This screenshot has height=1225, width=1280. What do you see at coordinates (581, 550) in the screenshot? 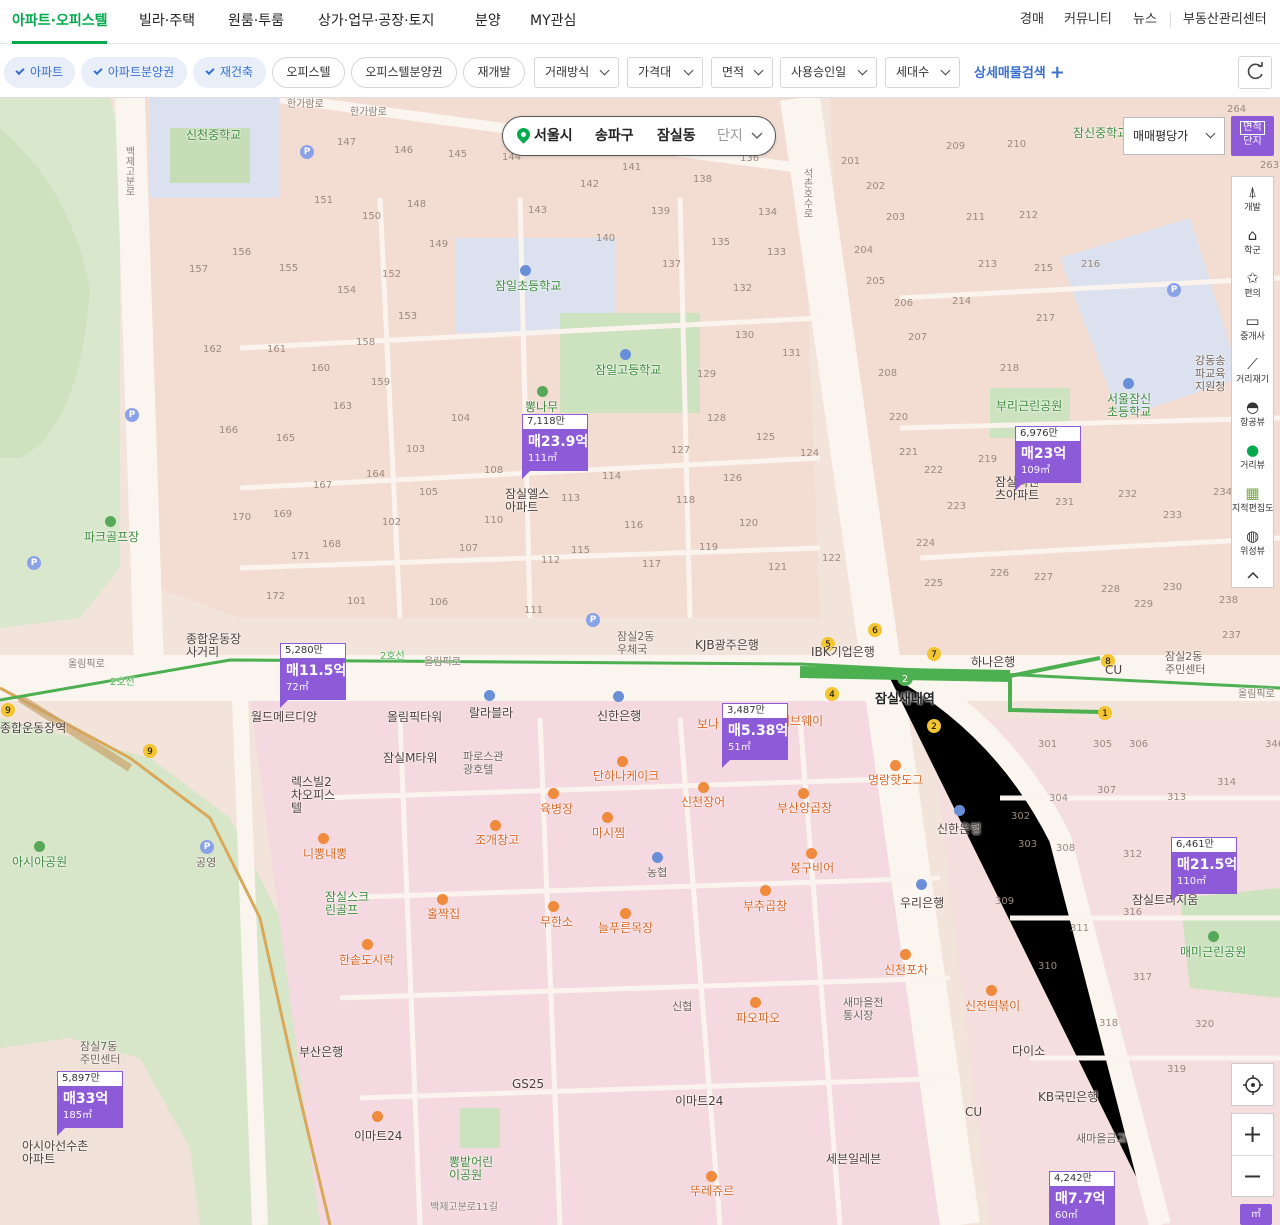
I see `block-number: 115` at bounding box center [581, 550].